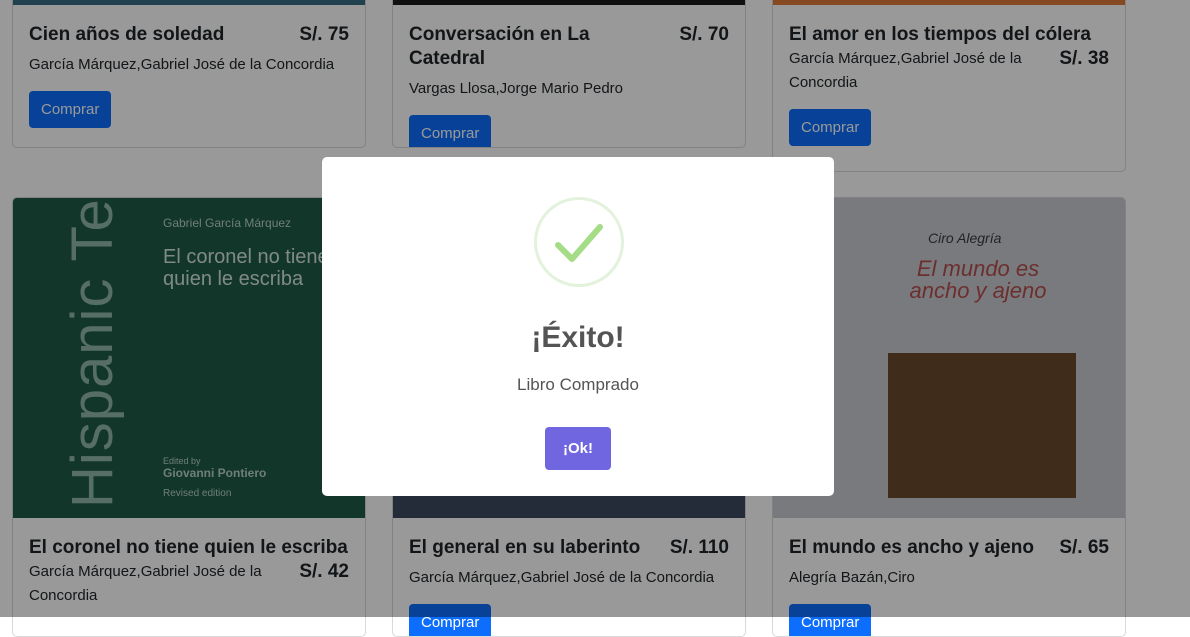 This screenshot has height=637, width=1190. Describe the element at coordinates (579, 243) in the screenshot. I see `check-icon` at that location.